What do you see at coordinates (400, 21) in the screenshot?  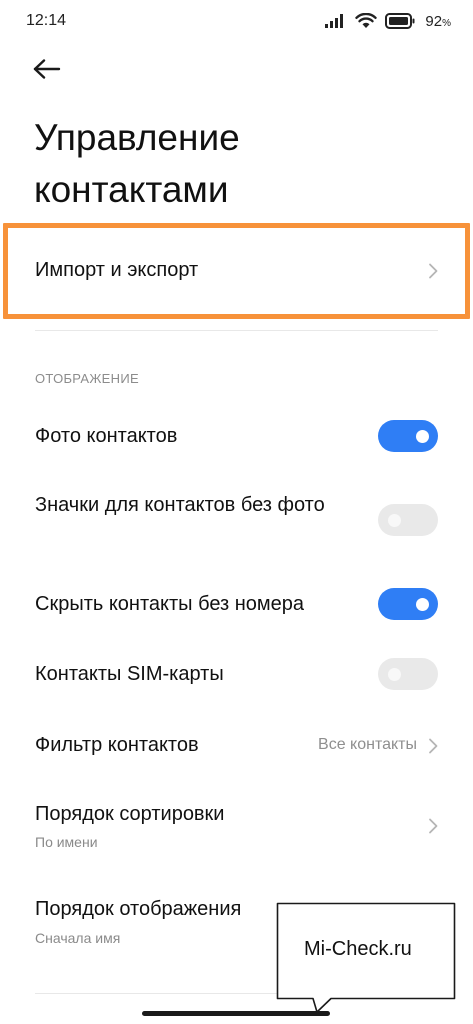 I see `battery-icon` at bounding box center [400, 21].